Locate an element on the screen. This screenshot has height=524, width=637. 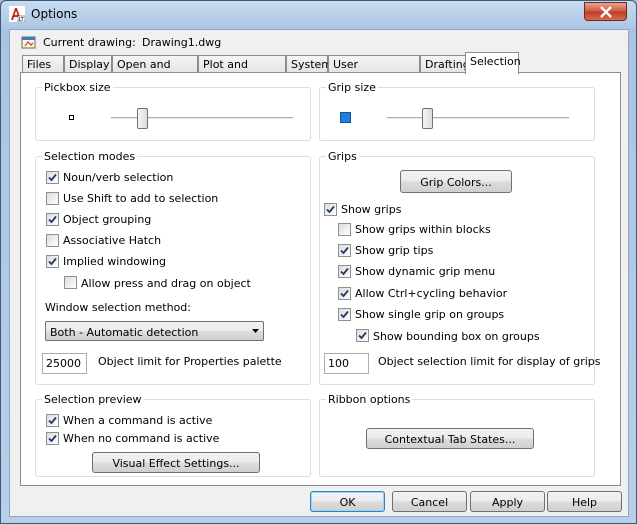
show-grips-checkbox is located at coordinates (330, 209).